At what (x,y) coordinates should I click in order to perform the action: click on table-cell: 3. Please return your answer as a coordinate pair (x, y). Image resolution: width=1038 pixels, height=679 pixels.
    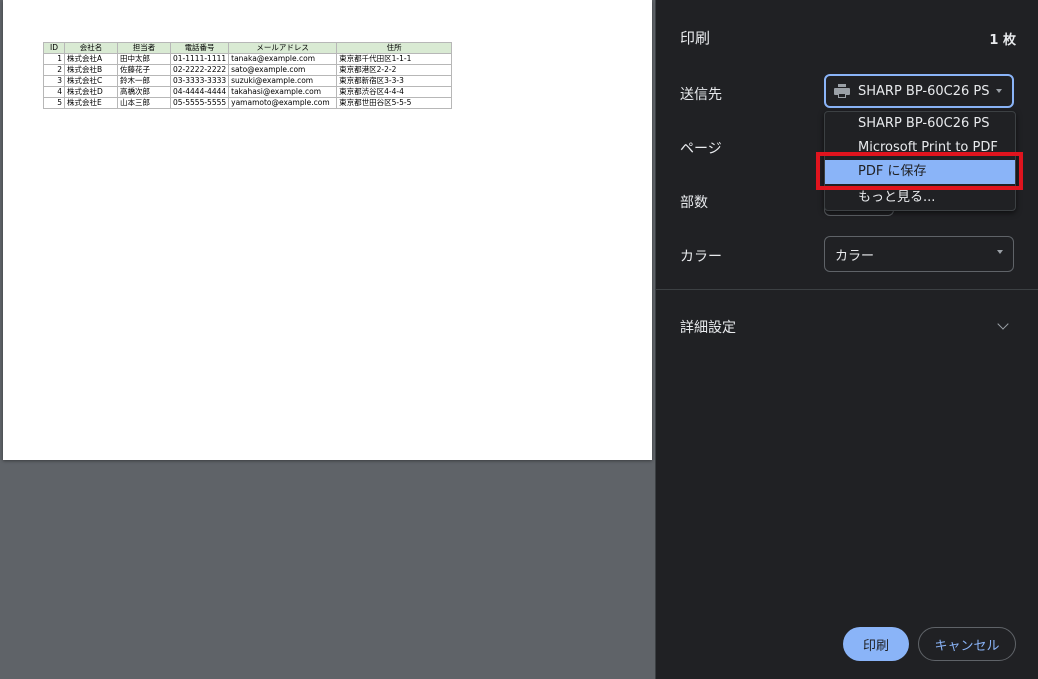
    Looking at the image, I should click on (54, 81).